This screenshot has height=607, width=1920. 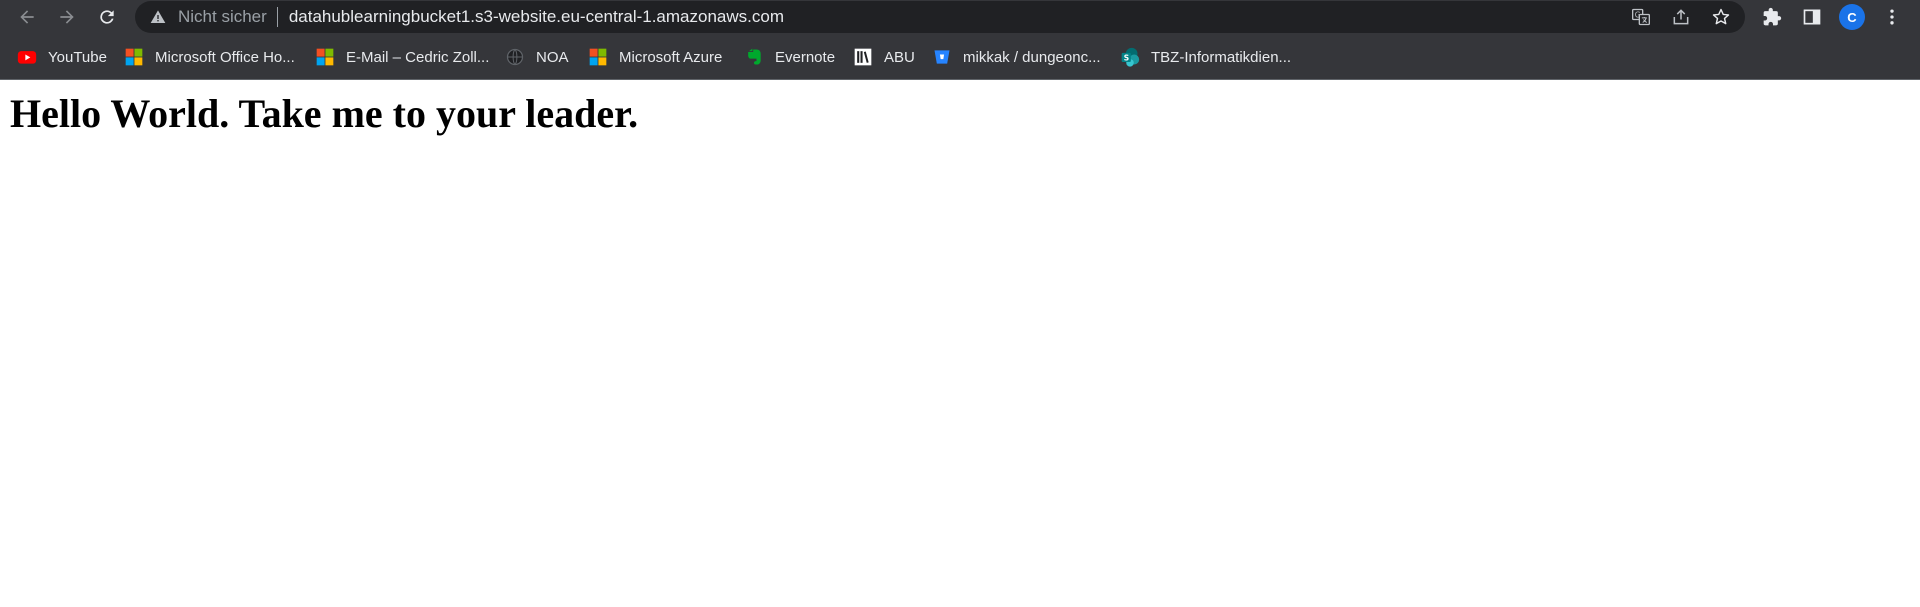 I want to click on bookmark-youtube: YouTube, so click(x=62, y=57).